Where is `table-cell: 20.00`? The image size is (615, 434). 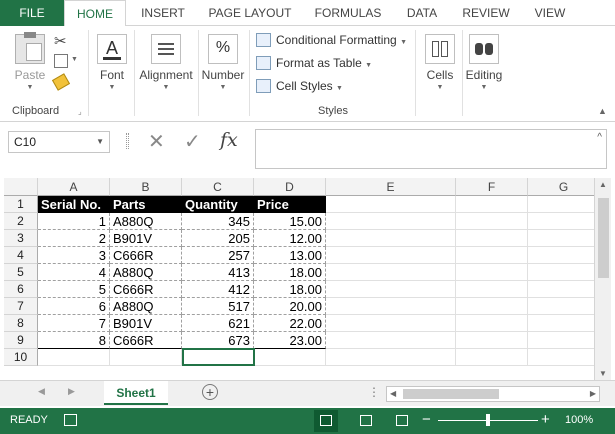
table-cell: 20.00 is located at coordinates (290, 306).